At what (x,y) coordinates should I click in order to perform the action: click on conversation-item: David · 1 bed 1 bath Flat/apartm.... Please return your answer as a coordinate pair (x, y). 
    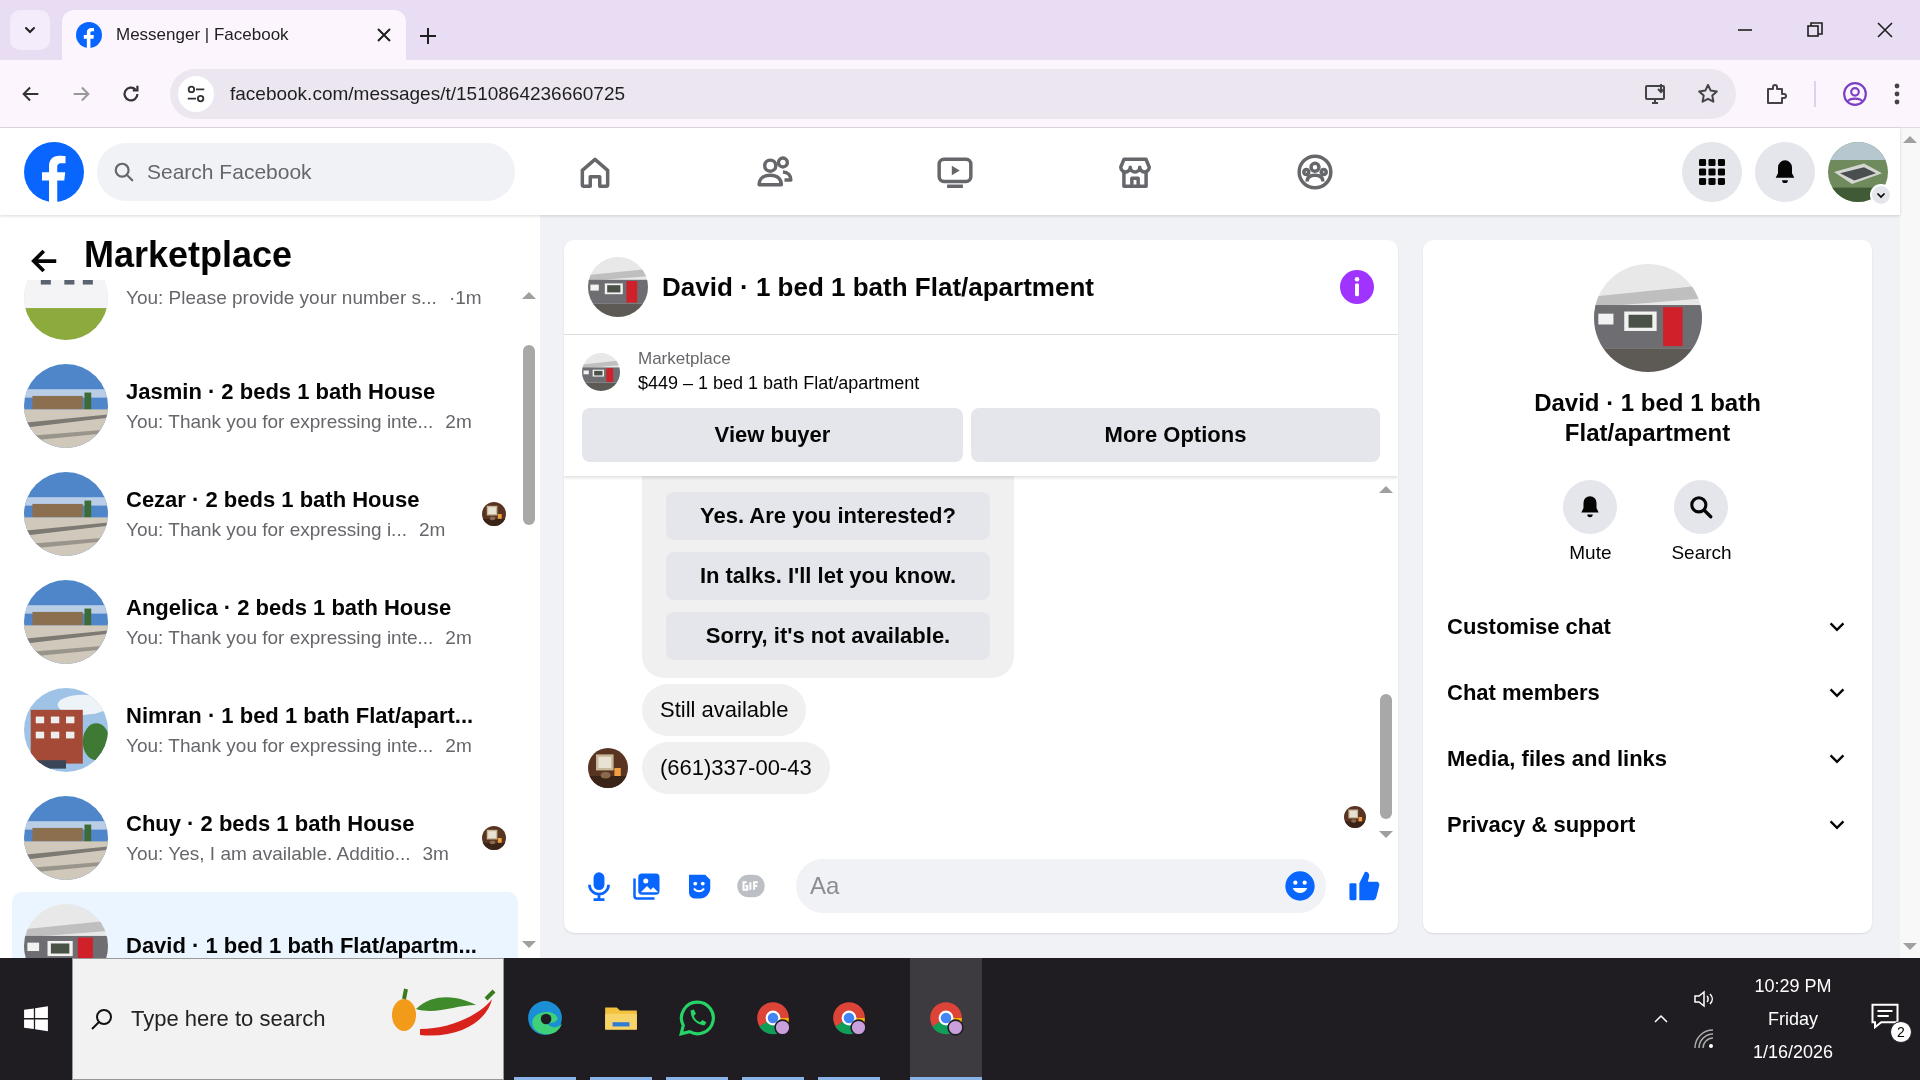
    Looking at the image, I should click on (265, 925).